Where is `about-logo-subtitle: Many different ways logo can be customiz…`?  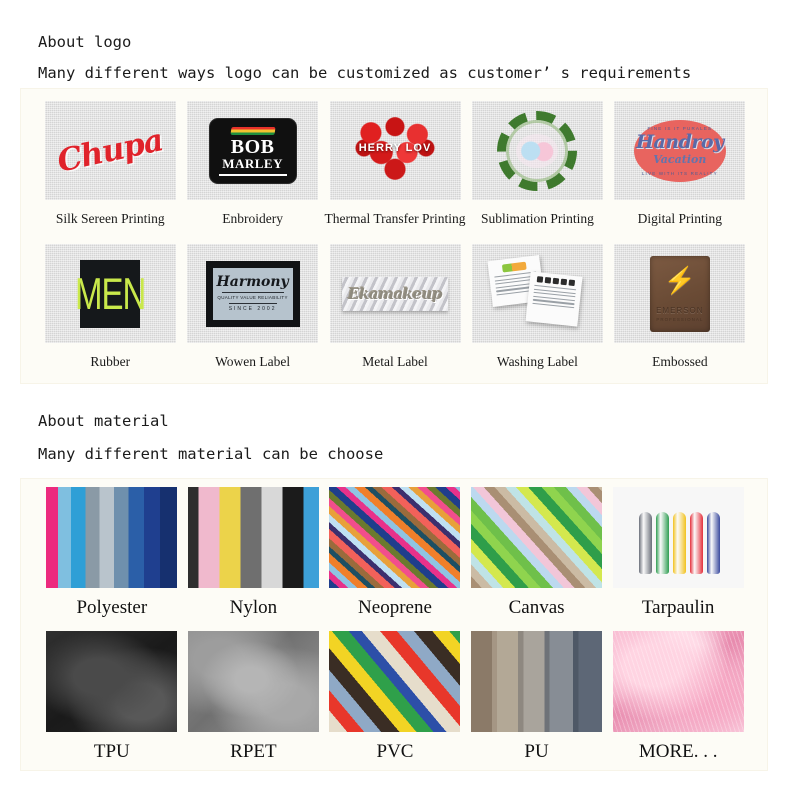
about-logo-subtitle: Many different ways logo can be customiz… is located at coordinates (365, 73).